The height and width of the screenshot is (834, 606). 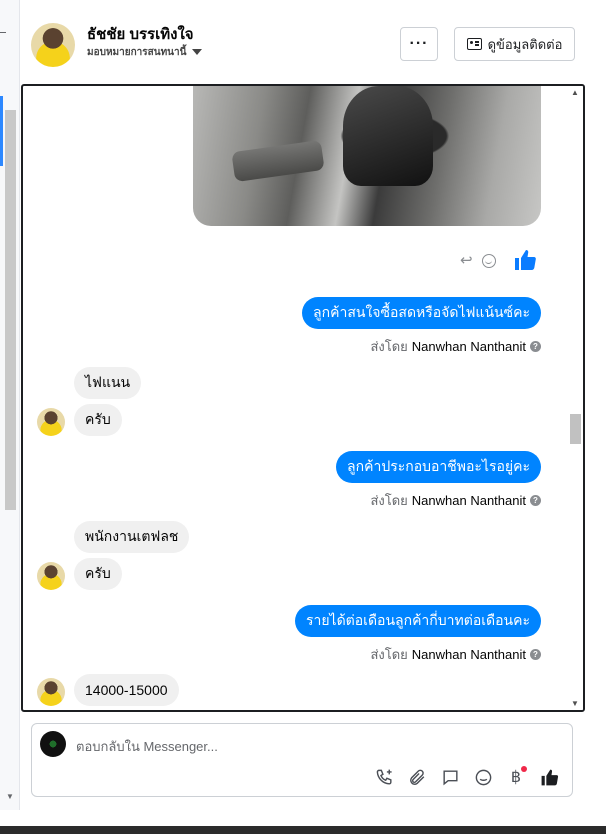 I want to click on message-text: พนักงานเตฟลช, so click(x=132, y=536).